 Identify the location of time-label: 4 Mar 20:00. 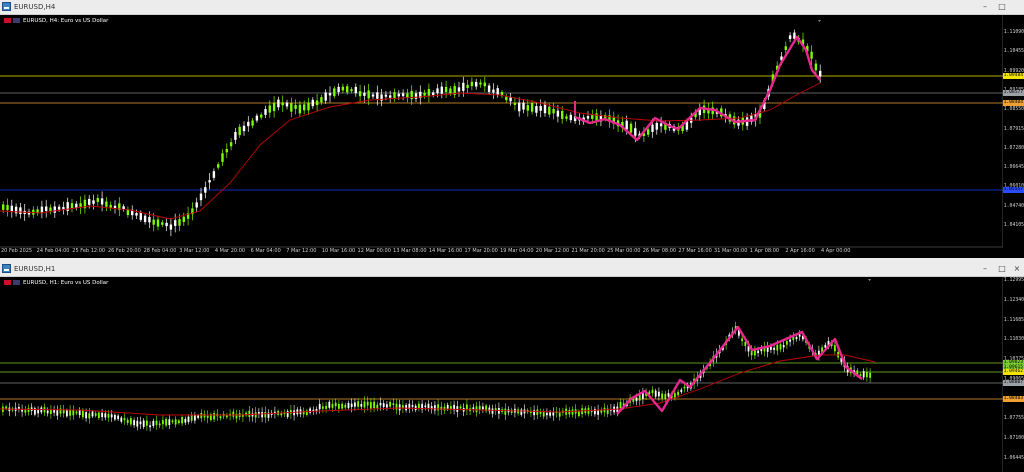
(230, 251).